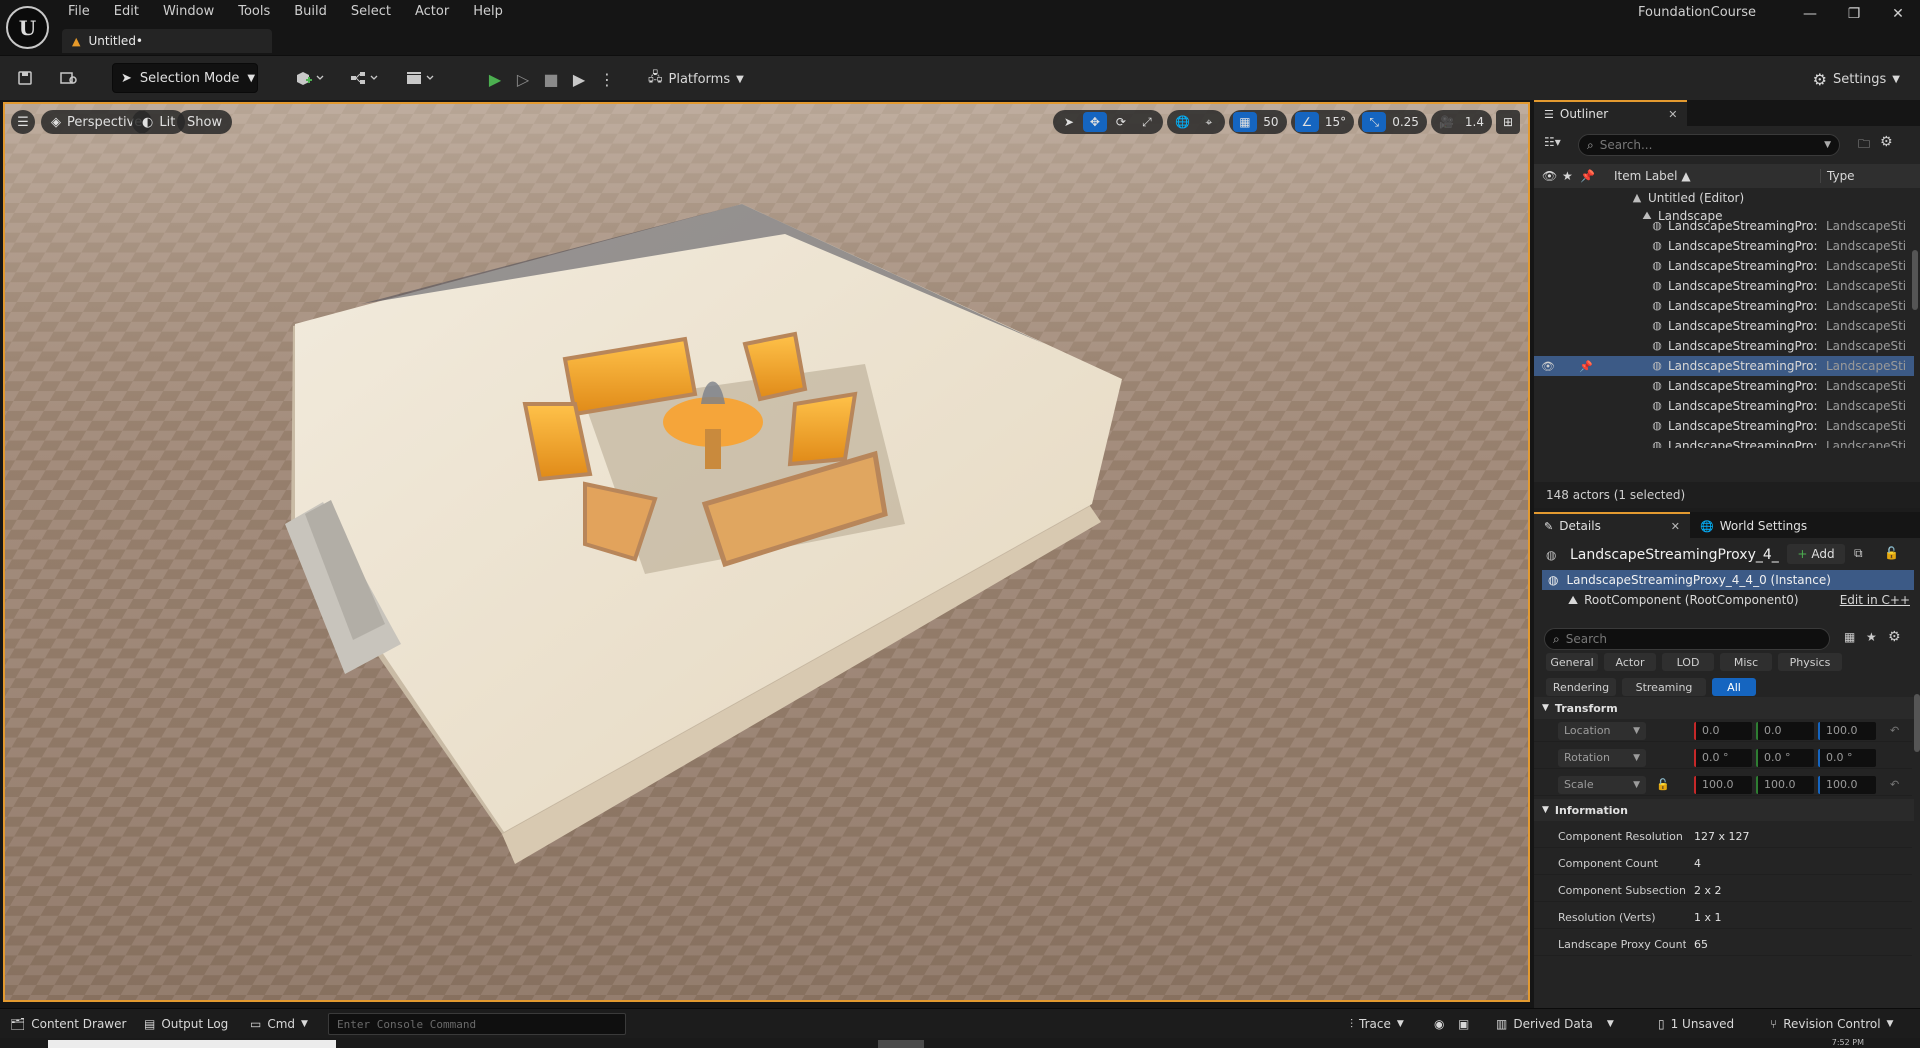 The width and height of the screenshot is (1920, 1048). I want to click on rotation-dropdown: Rotation ▼, so click(1602, 757).